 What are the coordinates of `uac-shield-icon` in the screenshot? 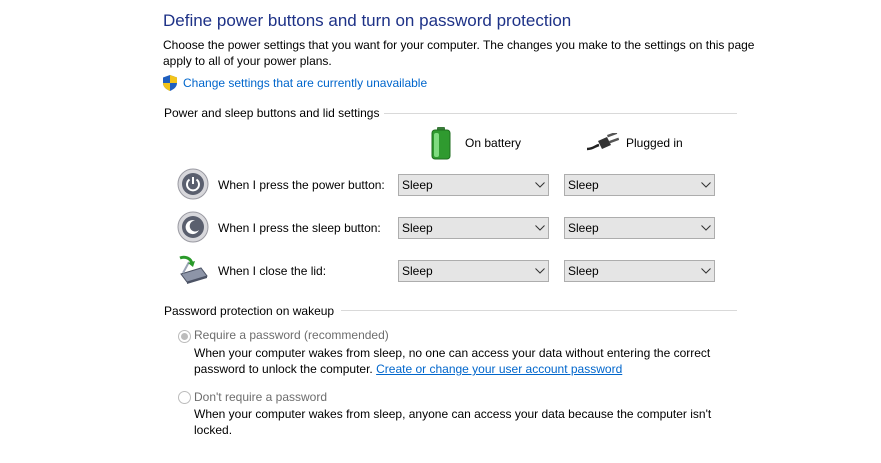 It's located at (170, 83).